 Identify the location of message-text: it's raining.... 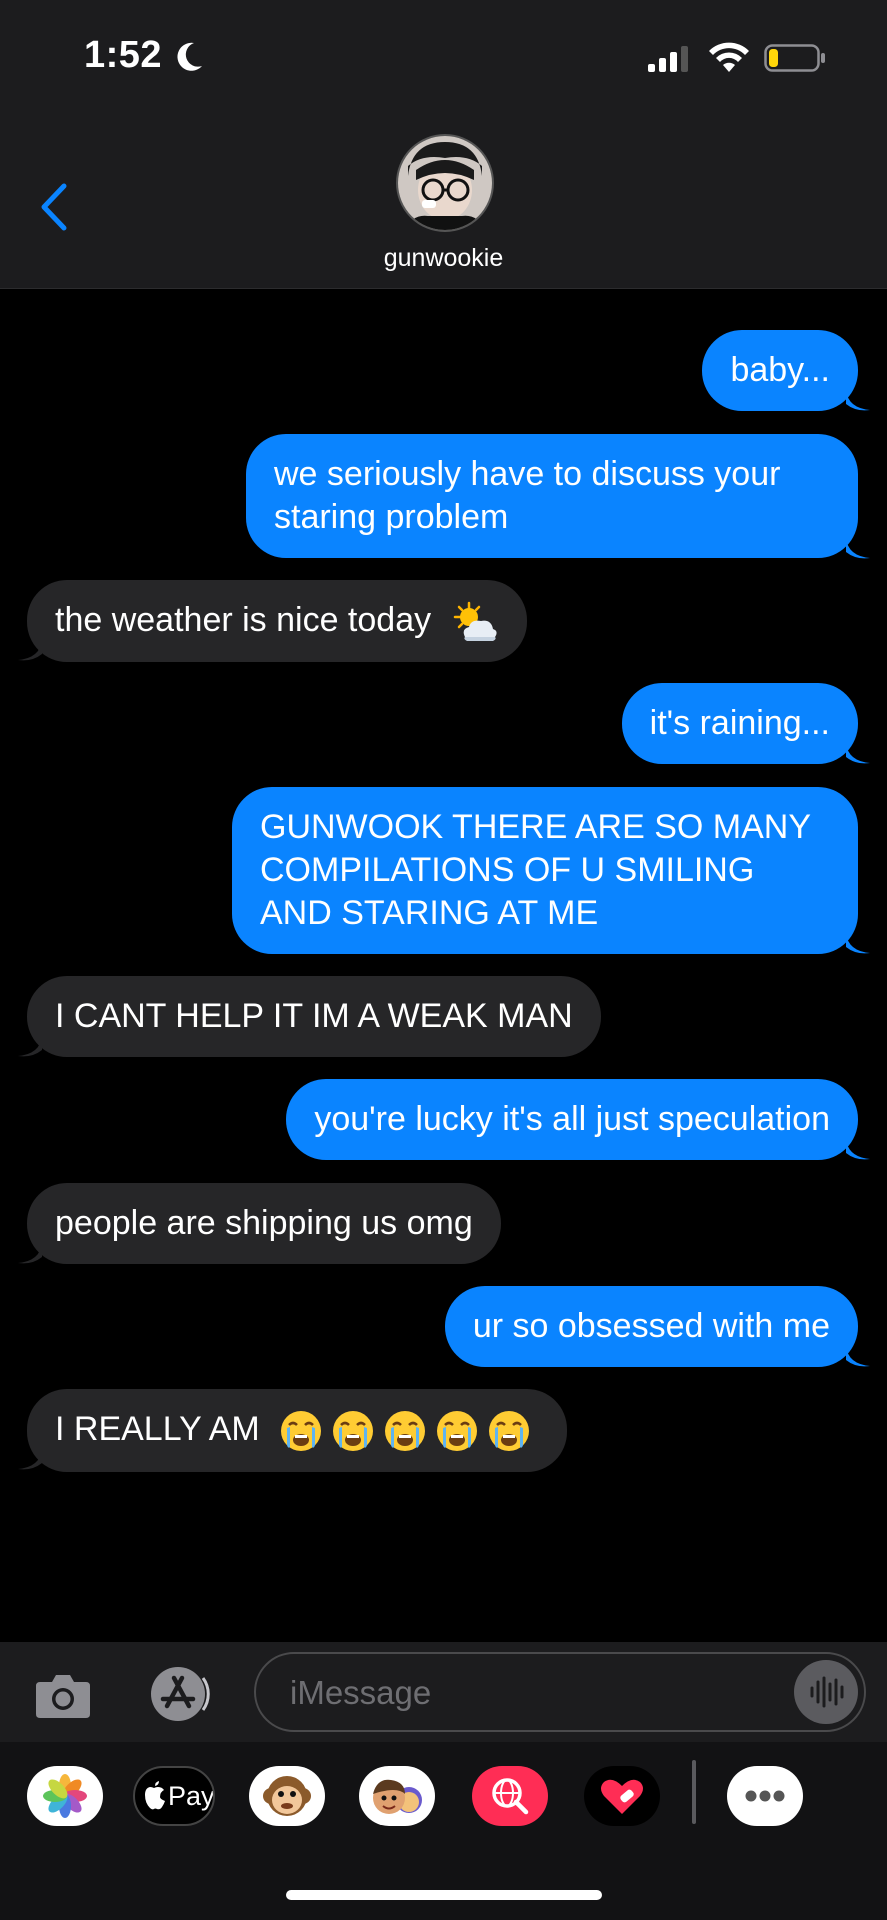
(739, 723).